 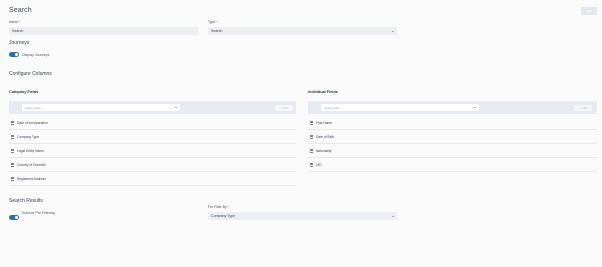 What do you see at coordinates (24, 92) in the screenshot?
I see `company-fields-heading: Company Fields` at bounding box center [24, 92].